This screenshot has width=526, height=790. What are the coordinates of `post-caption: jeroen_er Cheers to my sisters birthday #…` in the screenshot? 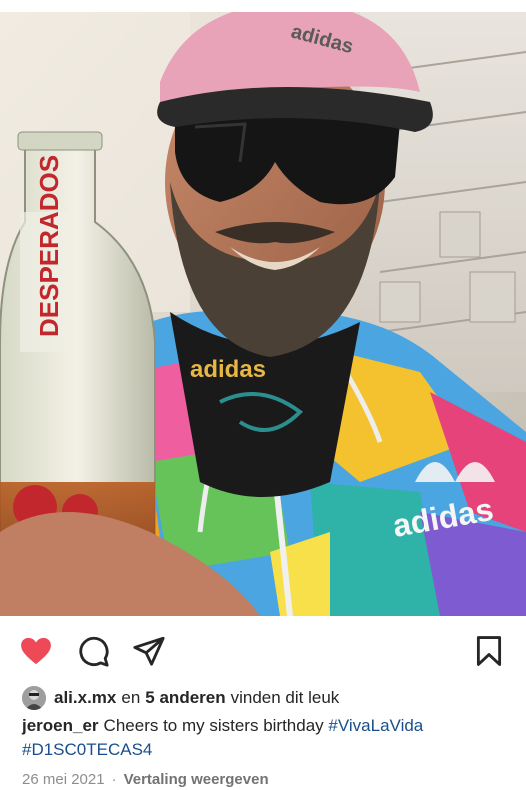 It's located at (267, 738).